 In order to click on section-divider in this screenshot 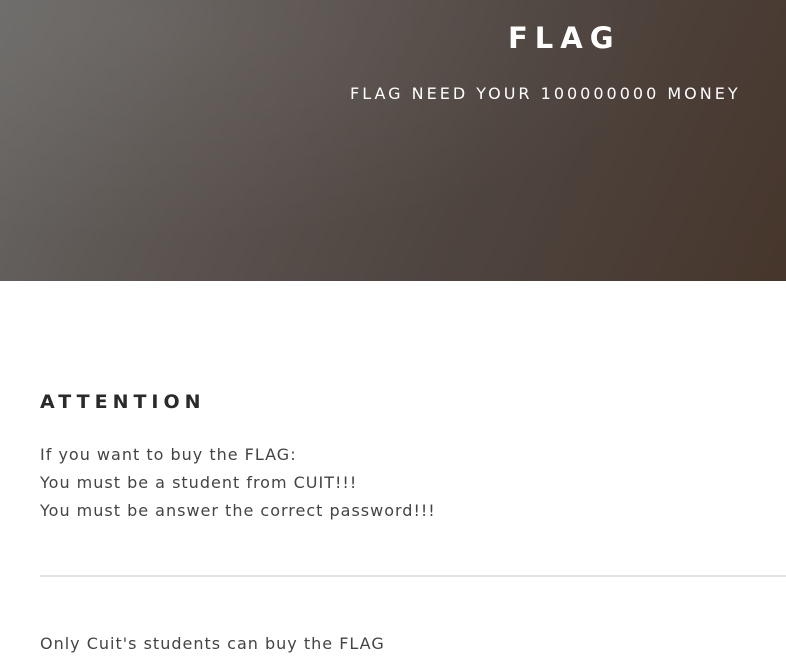, I will do `click(413, 576)`.